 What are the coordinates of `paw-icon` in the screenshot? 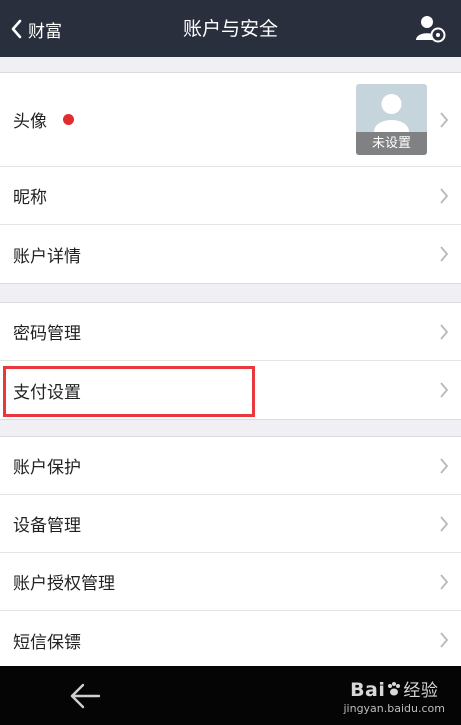 It's located at (394, 689).